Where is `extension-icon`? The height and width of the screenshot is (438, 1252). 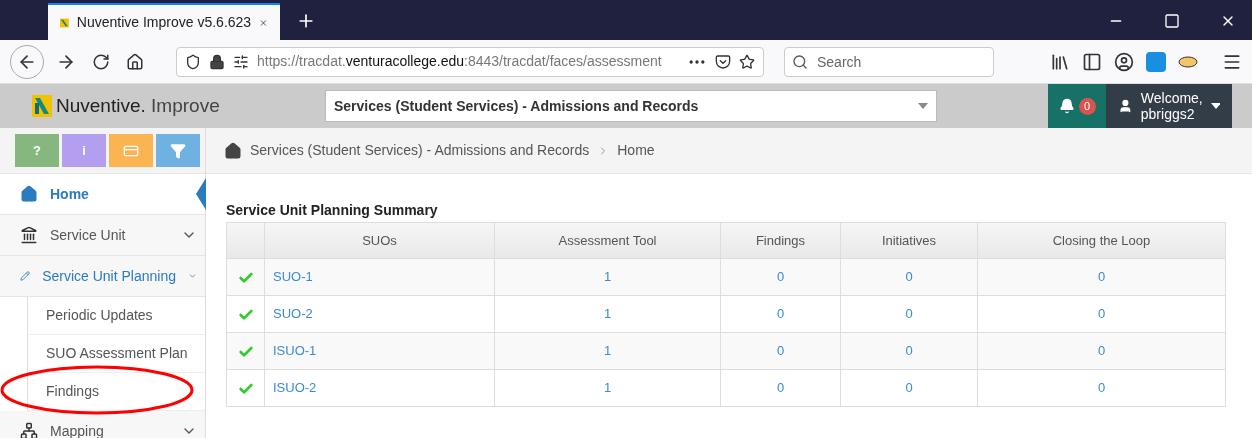 extension-icon is located at coordinates (1188, 61).